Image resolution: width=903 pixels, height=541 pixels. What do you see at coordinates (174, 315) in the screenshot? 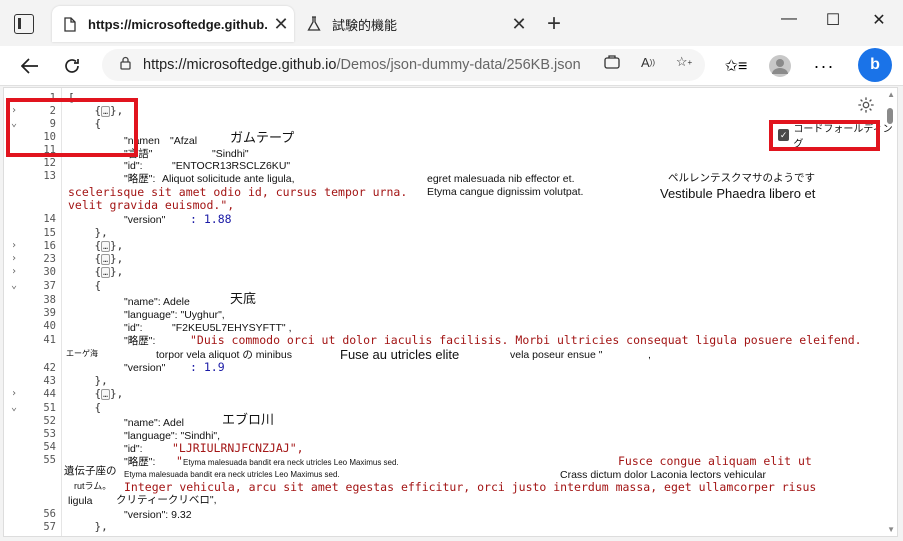
I see `text-fragment: "language": "Uyghur",` at bounding box center [174, 315].